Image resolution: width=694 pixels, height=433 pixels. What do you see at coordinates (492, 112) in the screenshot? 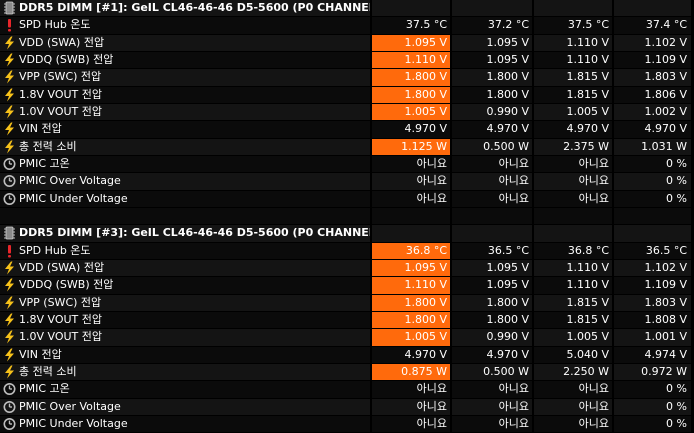
I see `value-min: 0.990 V` at bounding box center [492, 112].